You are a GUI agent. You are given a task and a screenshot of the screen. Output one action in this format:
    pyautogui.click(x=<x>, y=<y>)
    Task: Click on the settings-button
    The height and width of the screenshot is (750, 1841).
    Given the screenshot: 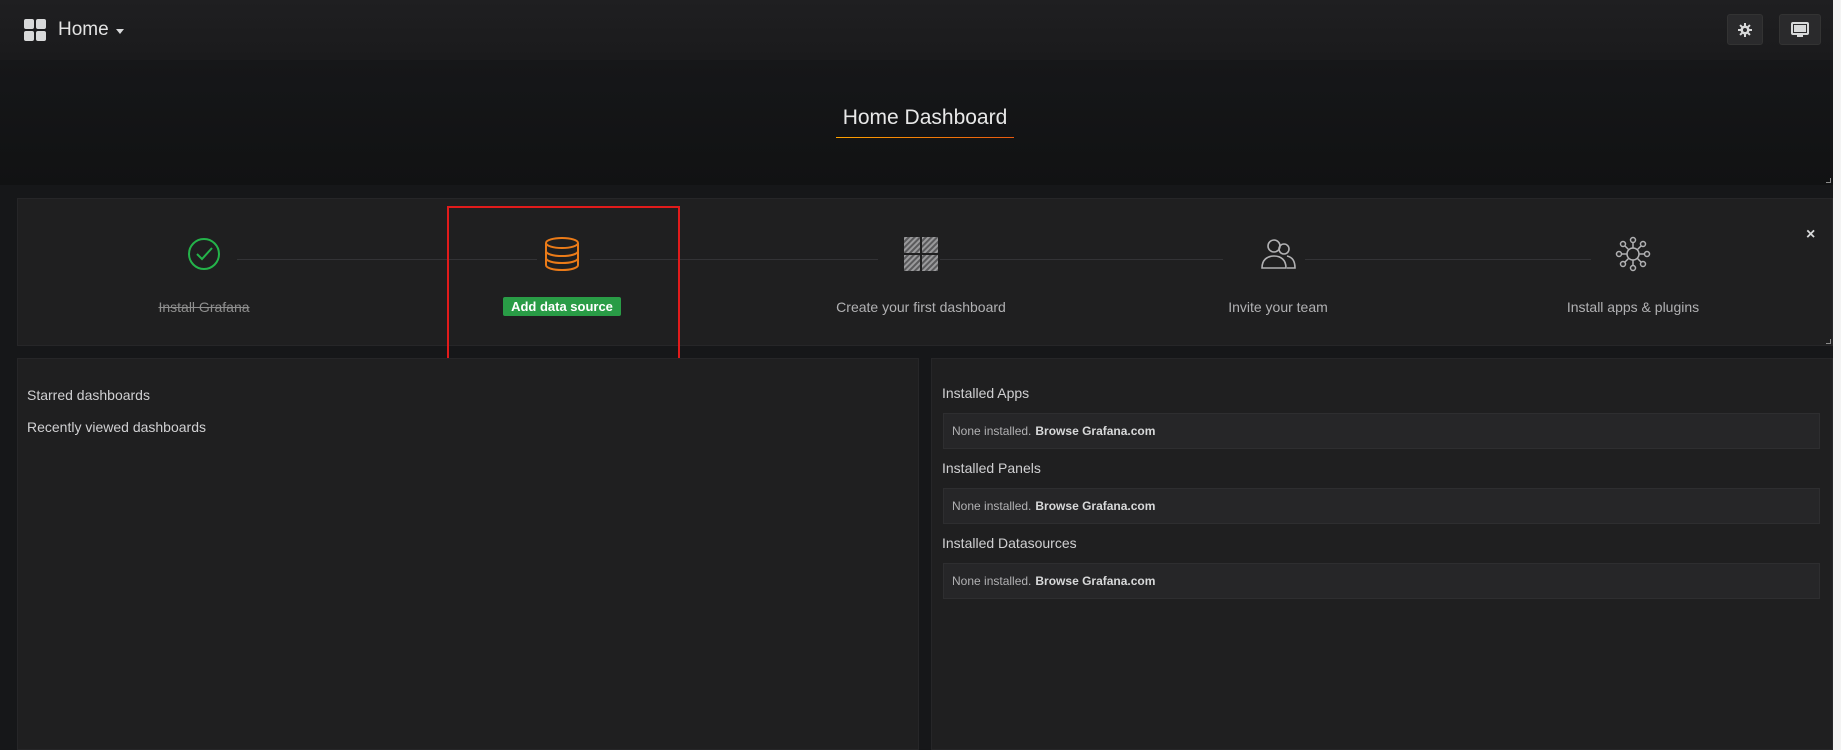 What is the action you would take?
    pyautogui.click(x=1745, y=29)
    